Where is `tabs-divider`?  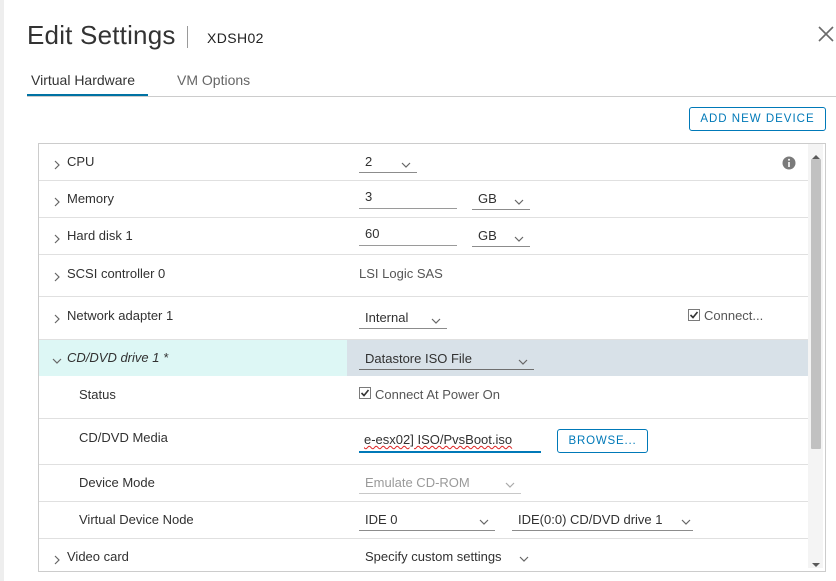 tabs-divider is located at coordinates (431, 96).